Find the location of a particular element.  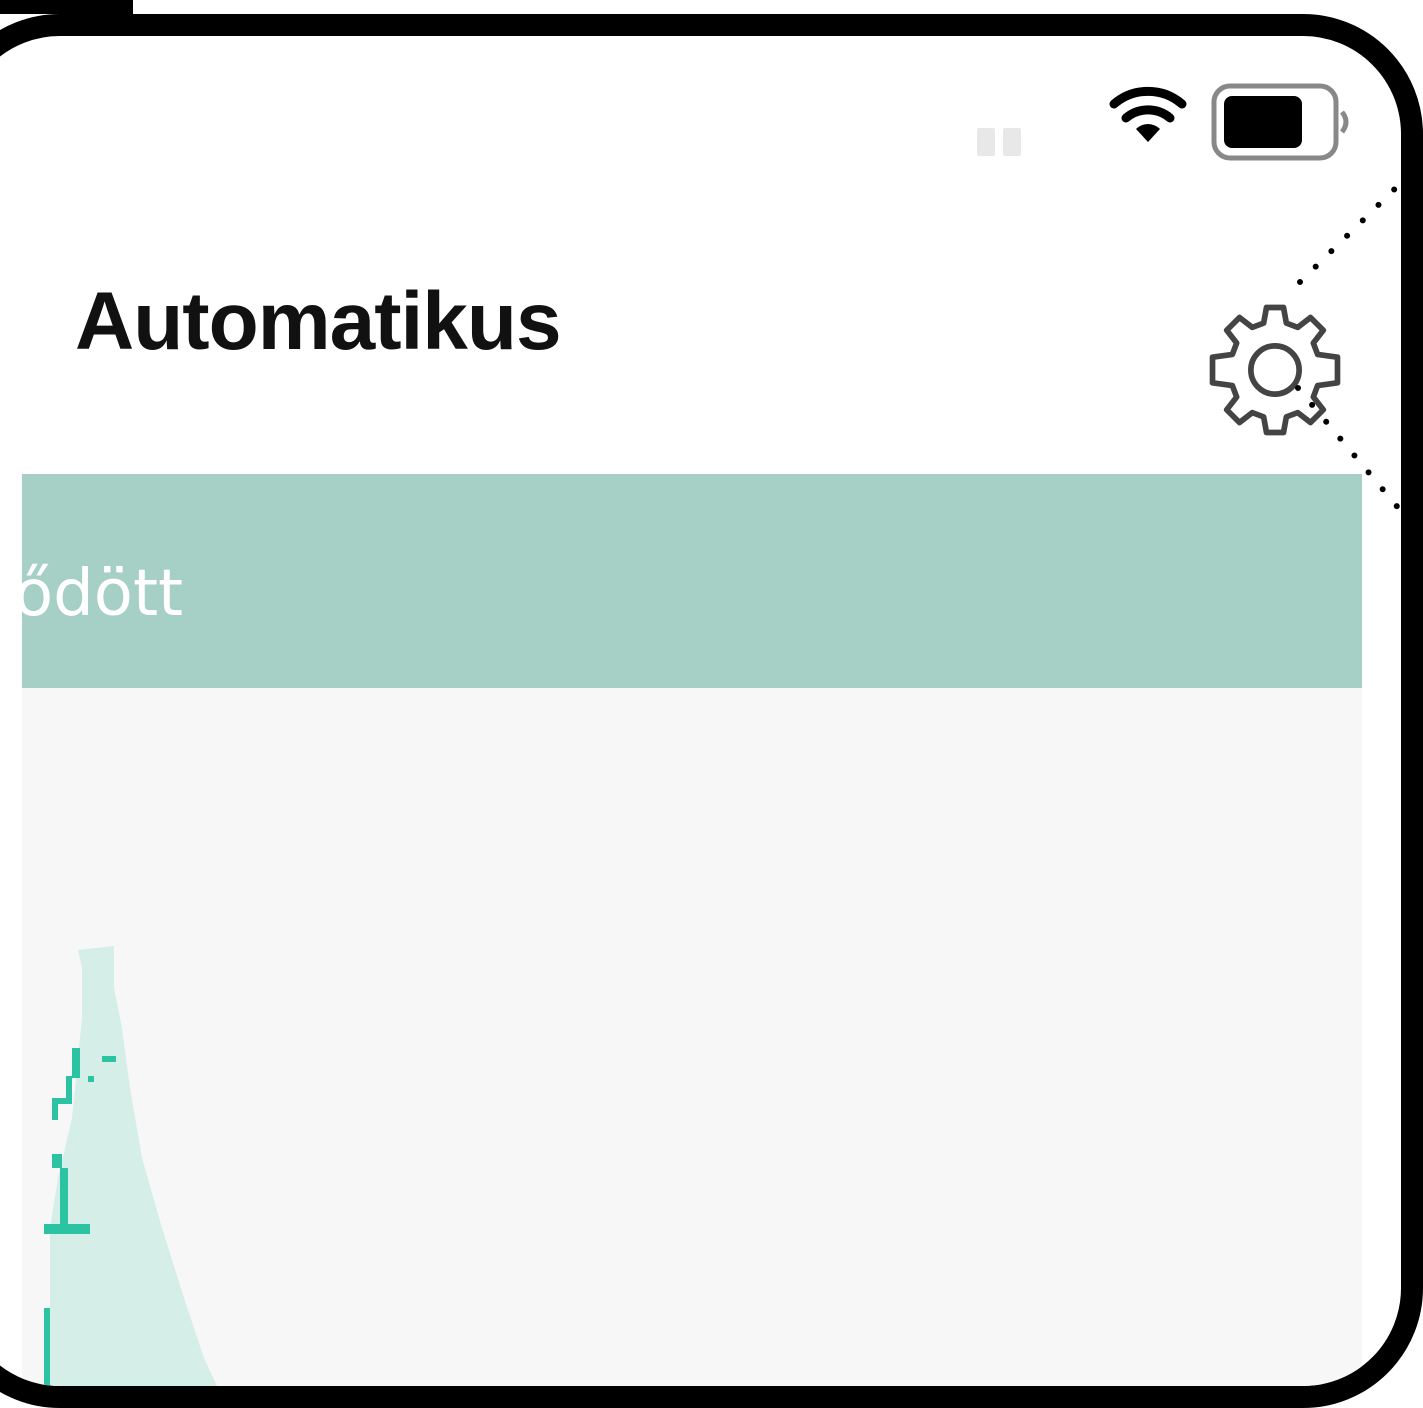

glucose-area-fill is located at coordinates (134, 1166).